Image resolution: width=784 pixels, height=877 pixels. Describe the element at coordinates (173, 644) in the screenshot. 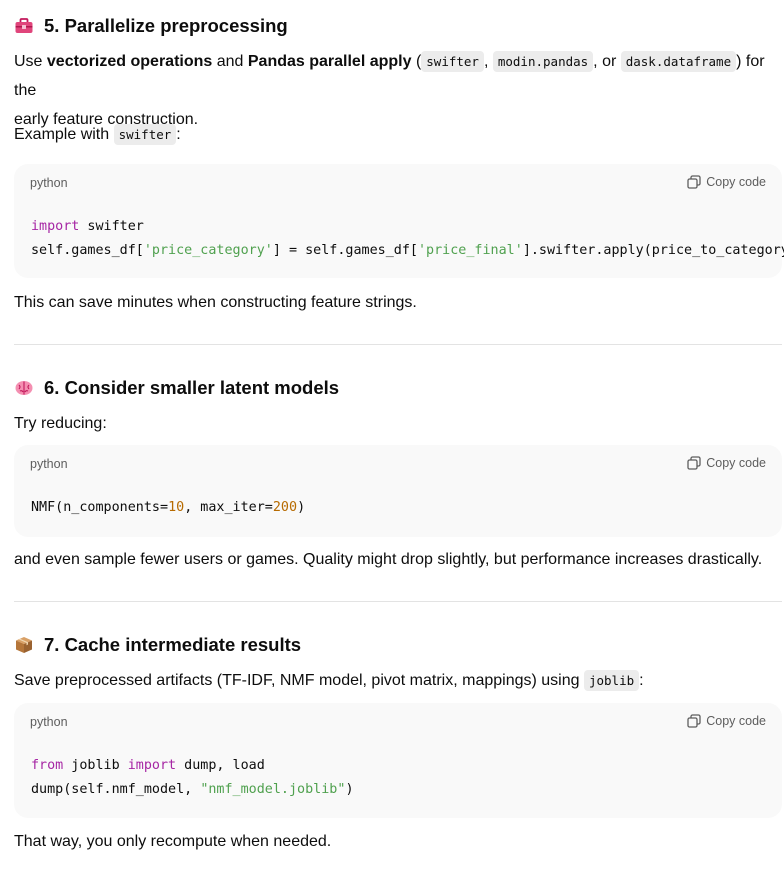

I see `section-7-title: 7. Cache intermediate results` at that location.